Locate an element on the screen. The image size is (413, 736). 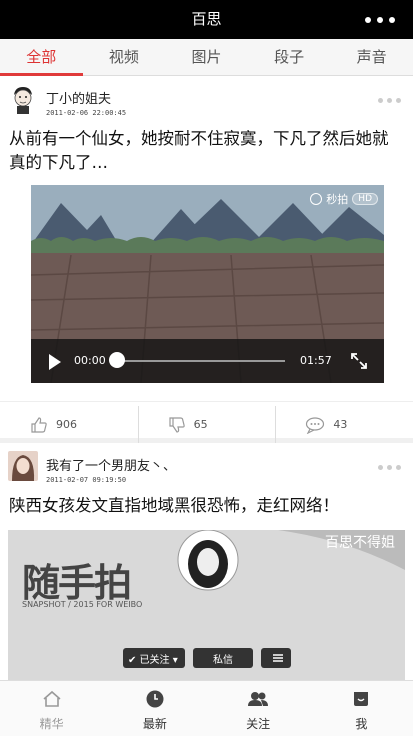
progress-track is located at coordinates (201, 361).